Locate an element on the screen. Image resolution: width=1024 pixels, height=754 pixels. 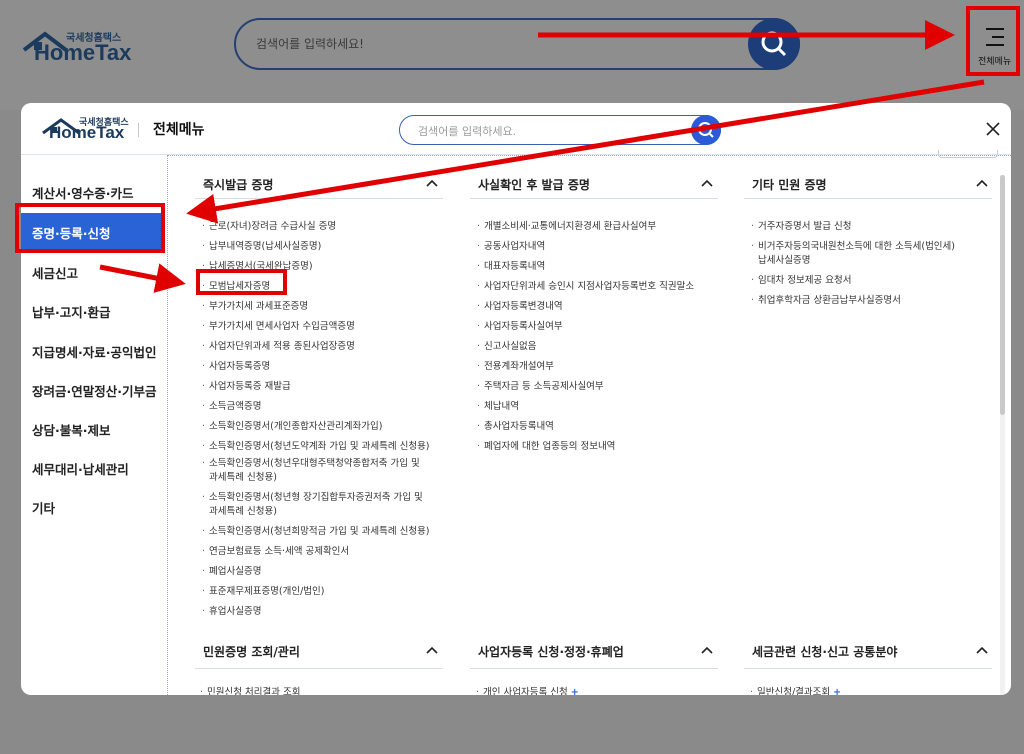
list-item: 공동사업자내역 is located at coordinates (511, 247).